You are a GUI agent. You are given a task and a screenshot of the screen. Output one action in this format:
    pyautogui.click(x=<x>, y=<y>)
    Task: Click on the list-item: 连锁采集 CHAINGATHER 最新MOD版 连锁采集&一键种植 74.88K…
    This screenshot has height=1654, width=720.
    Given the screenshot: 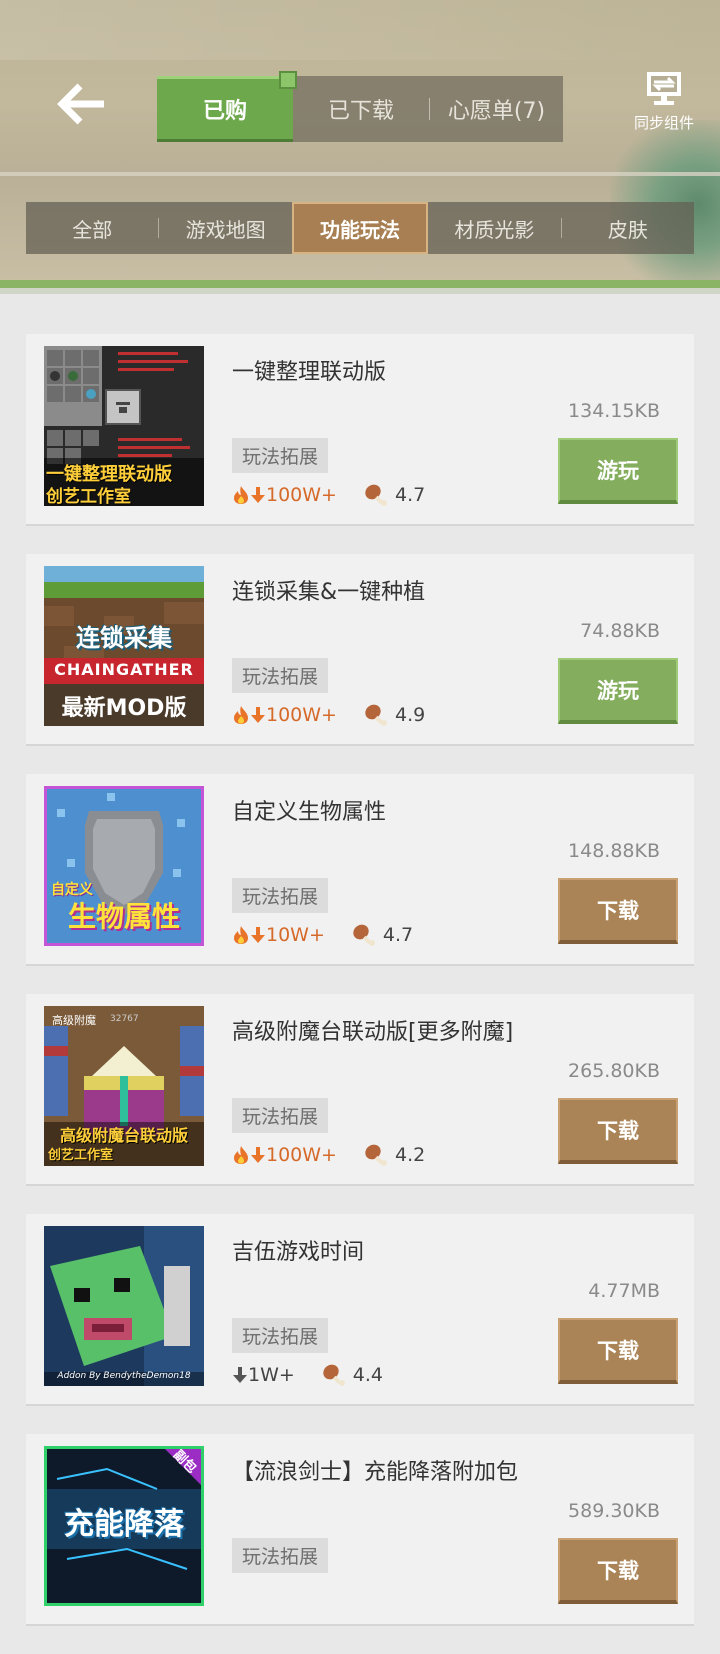 What is the action you would take?
    pyautogui.click(x=360, y=650)
    